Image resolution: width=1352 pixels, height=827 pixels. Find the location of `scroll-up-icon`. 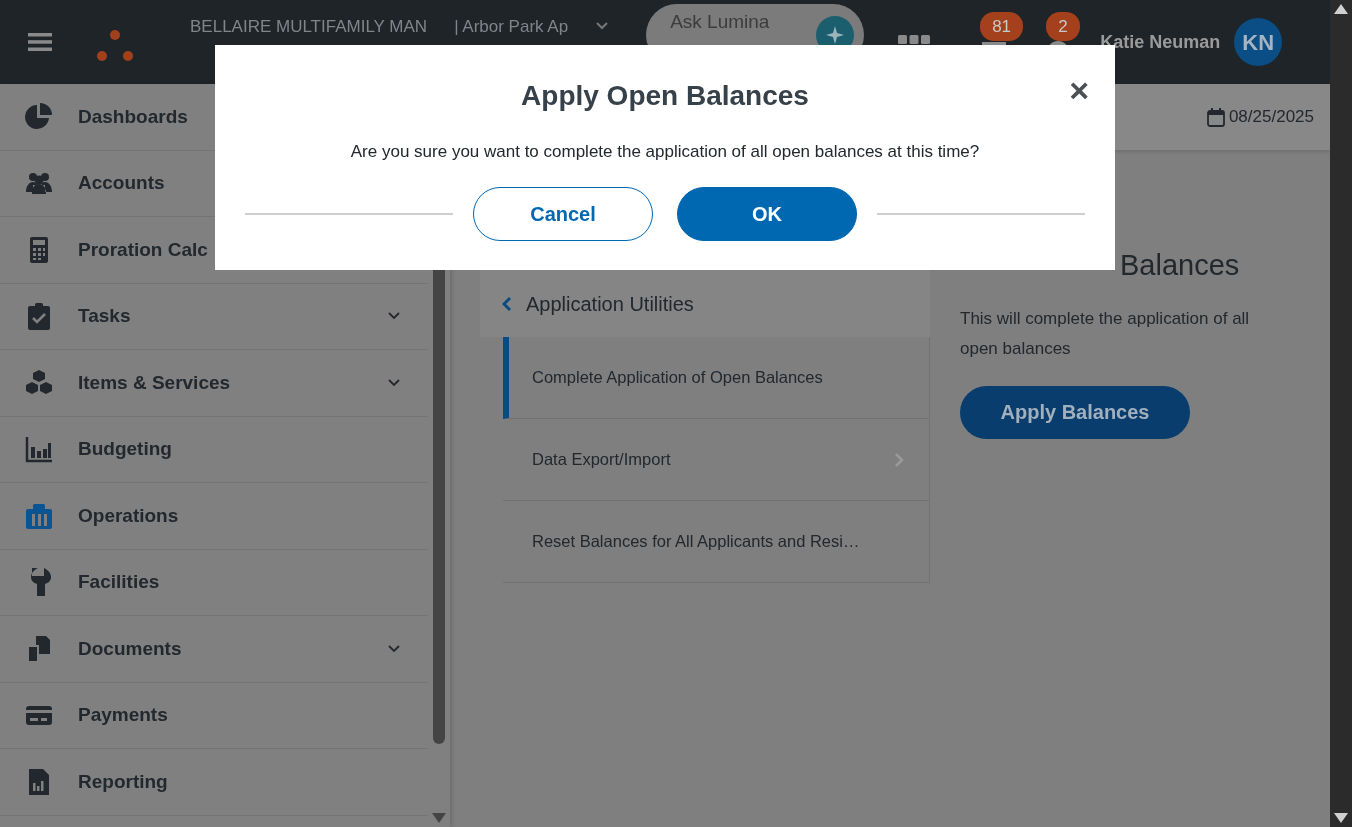

scroll-up-icon is located at coordinates (1341, 9).